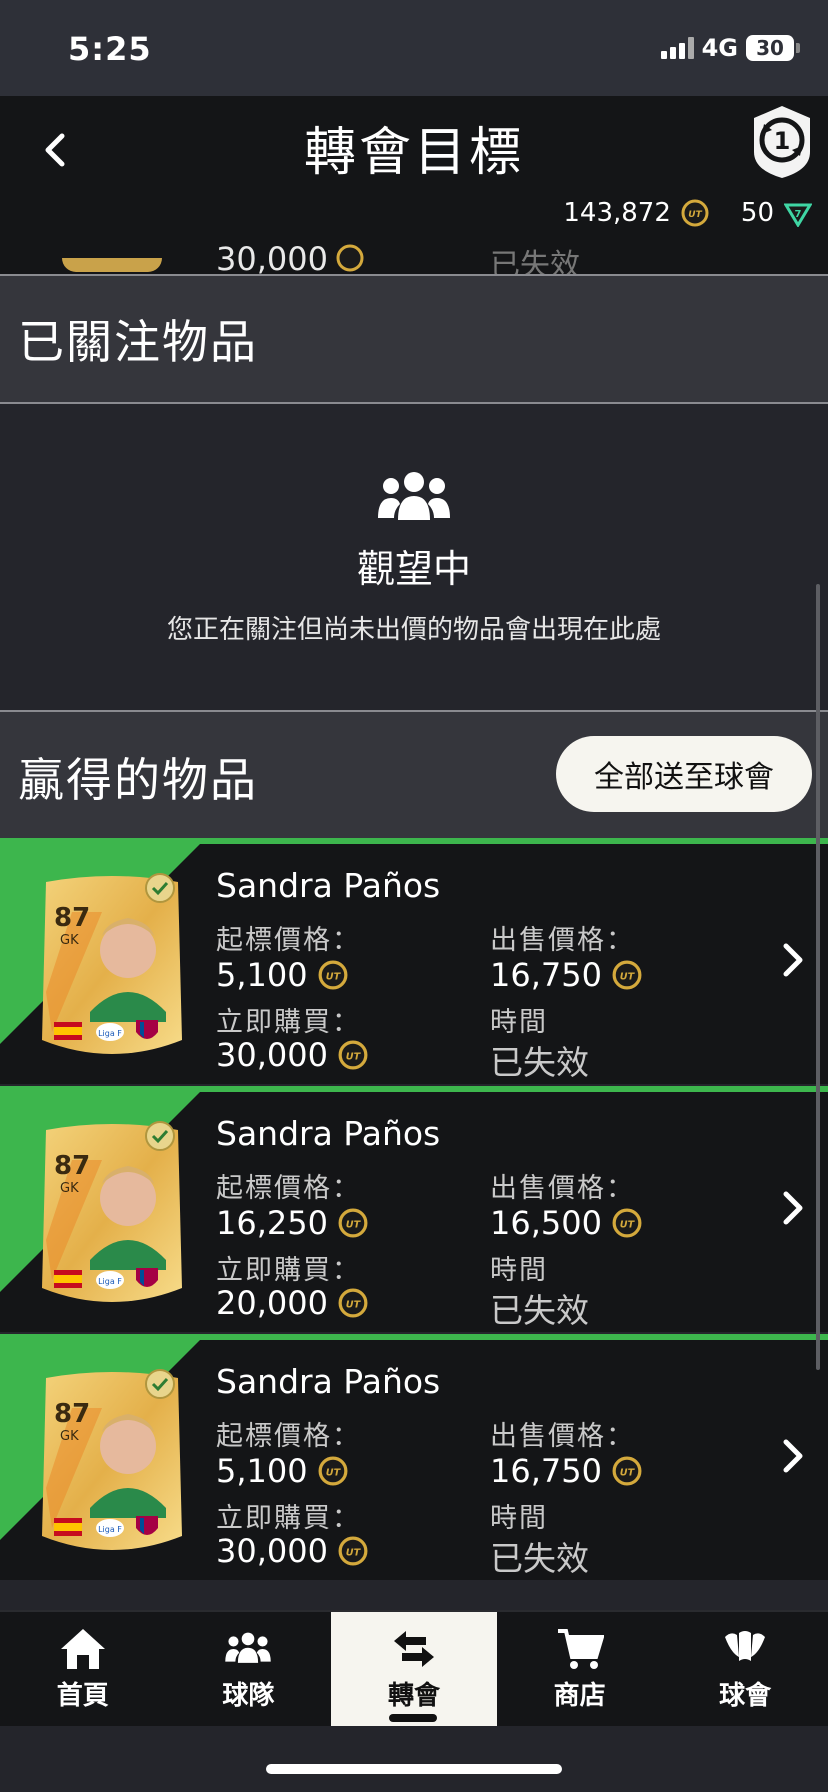  What do you see at coordinates (138, 342) in the screenshot?
I see `watched-title: 已關注物品` at bounding box center [138, 342].